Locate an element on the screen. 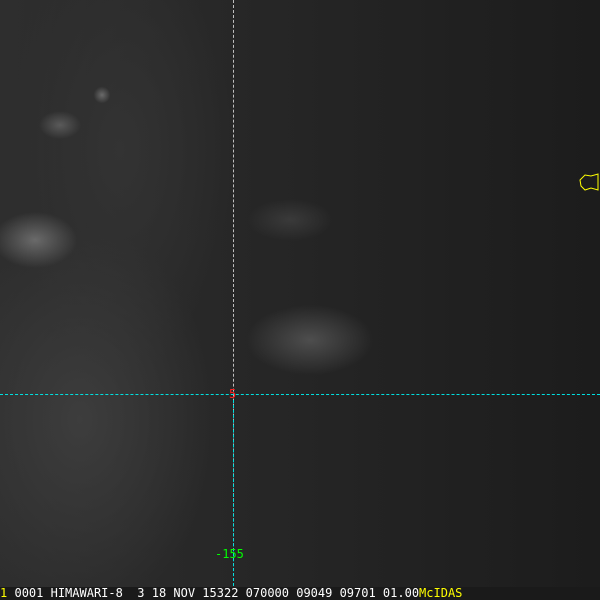 This screenshot has height=600, width=600. longitude-label: -155 is located at coordinates (229, 554).